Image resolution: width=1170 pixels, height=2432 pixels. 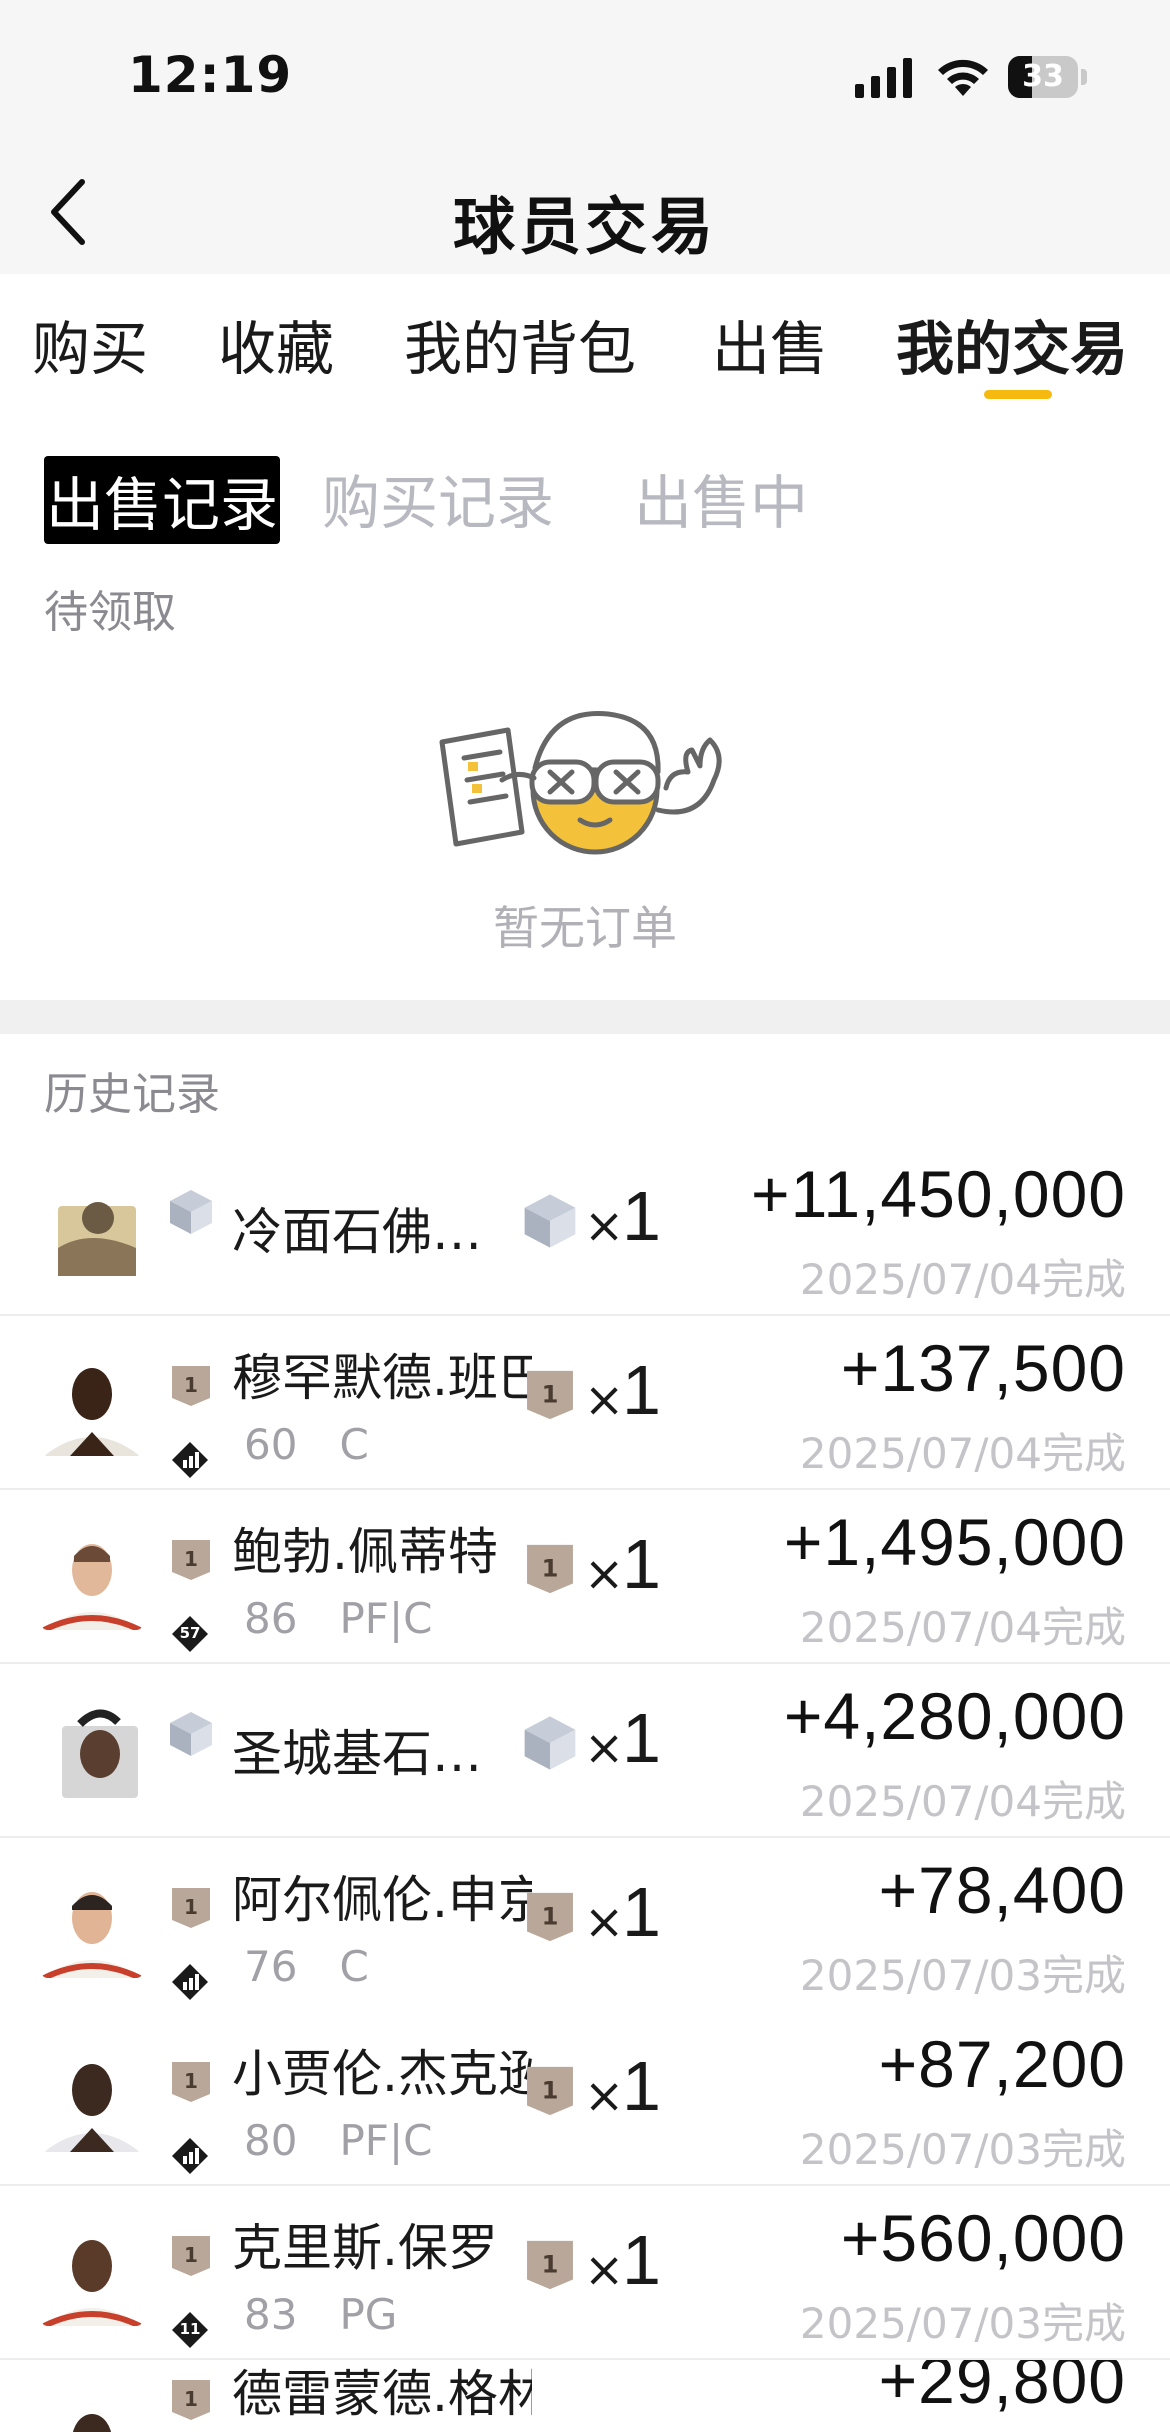 I want to click on tab-my-trades: 我的交易, so click(x=1012, y=344).